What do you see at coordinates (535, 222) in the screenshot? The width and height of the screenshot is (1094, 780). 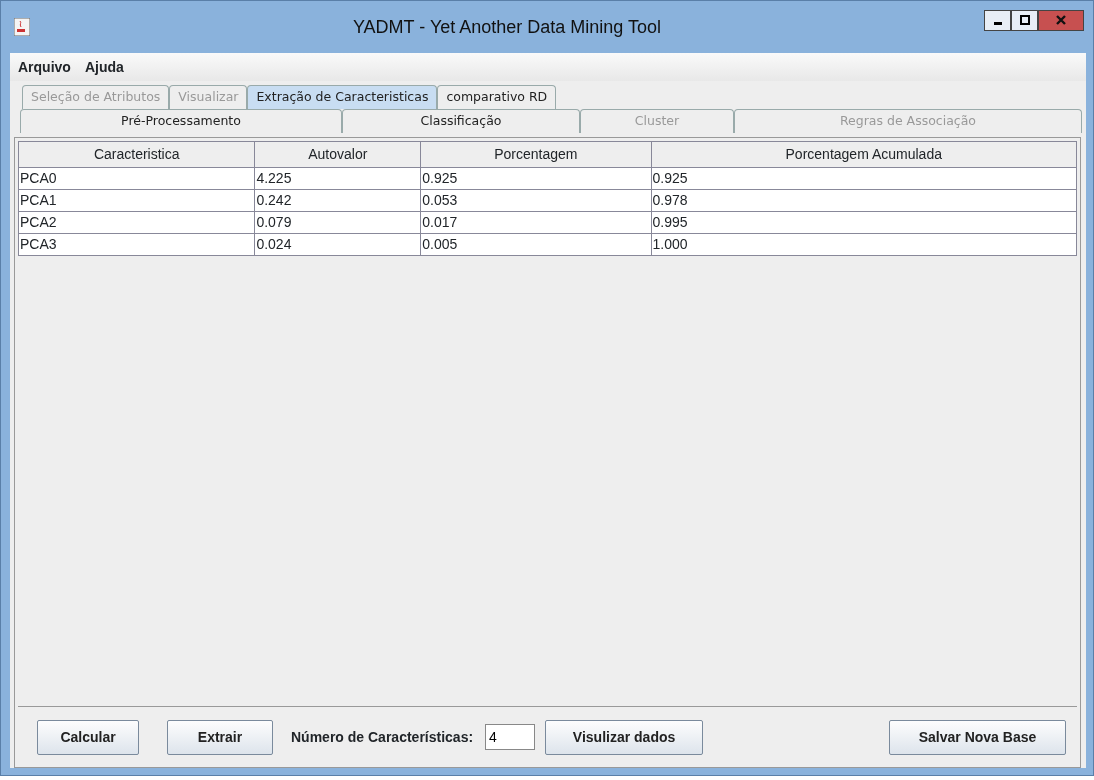 I see `table-cell: 0.017` at bounding box center [535, 222].